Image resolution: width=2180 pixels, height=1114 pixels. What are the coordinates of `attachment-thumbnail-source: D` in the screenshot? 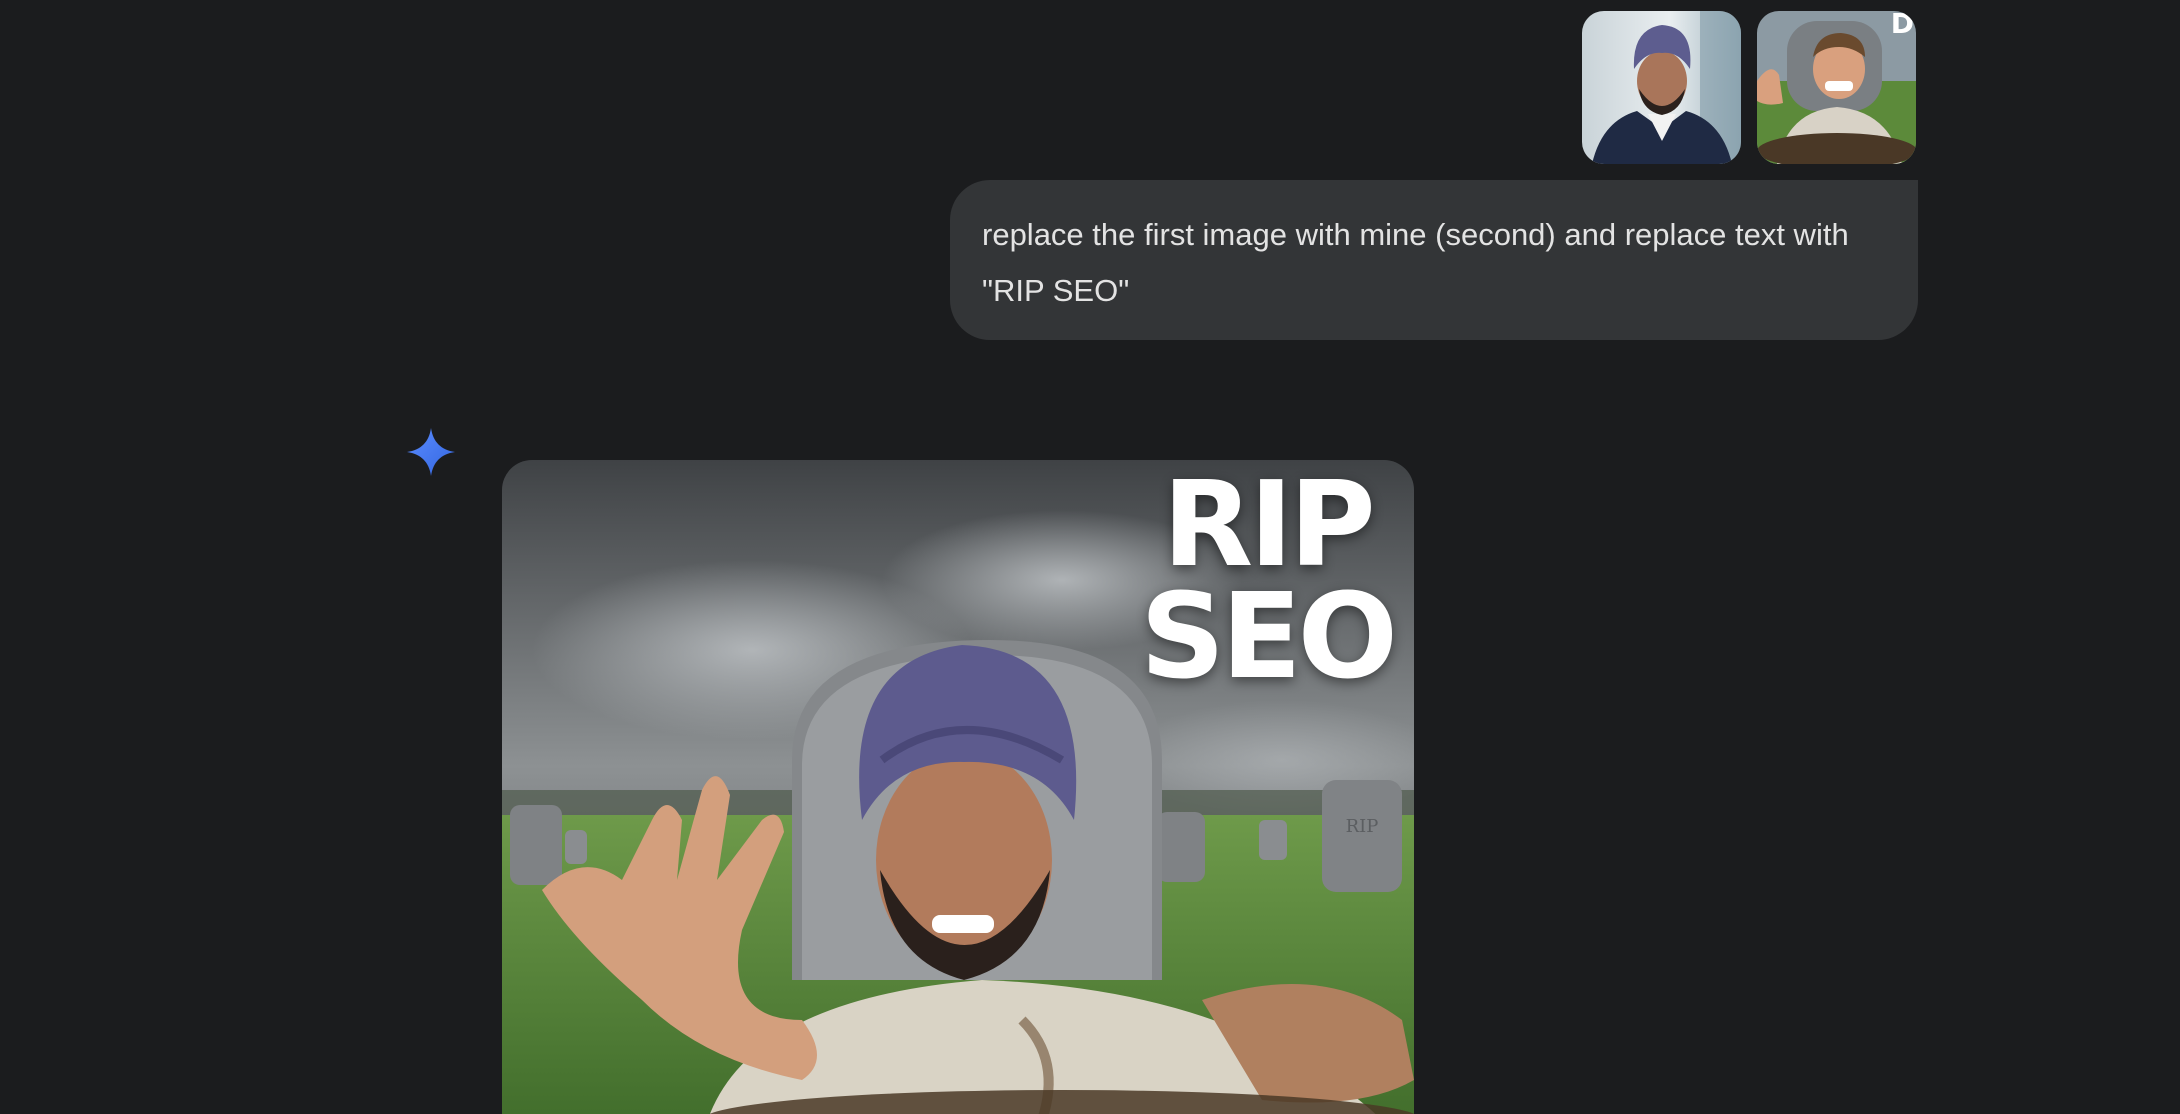 It's located at (1836, 87).